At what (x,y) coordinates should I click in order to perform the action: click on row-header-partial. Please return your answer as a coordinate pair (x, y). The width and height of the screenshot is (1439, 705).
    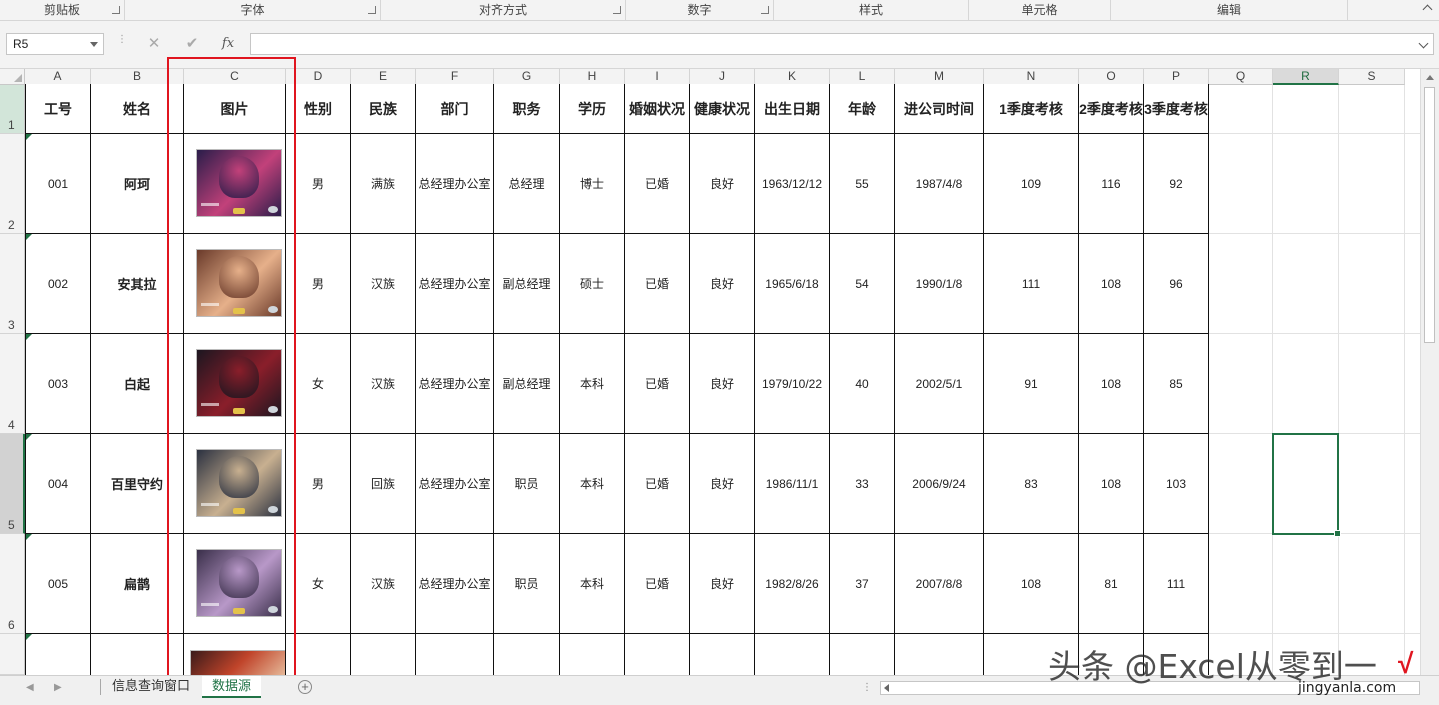
    Looking at the image, I should click on (12, 654).